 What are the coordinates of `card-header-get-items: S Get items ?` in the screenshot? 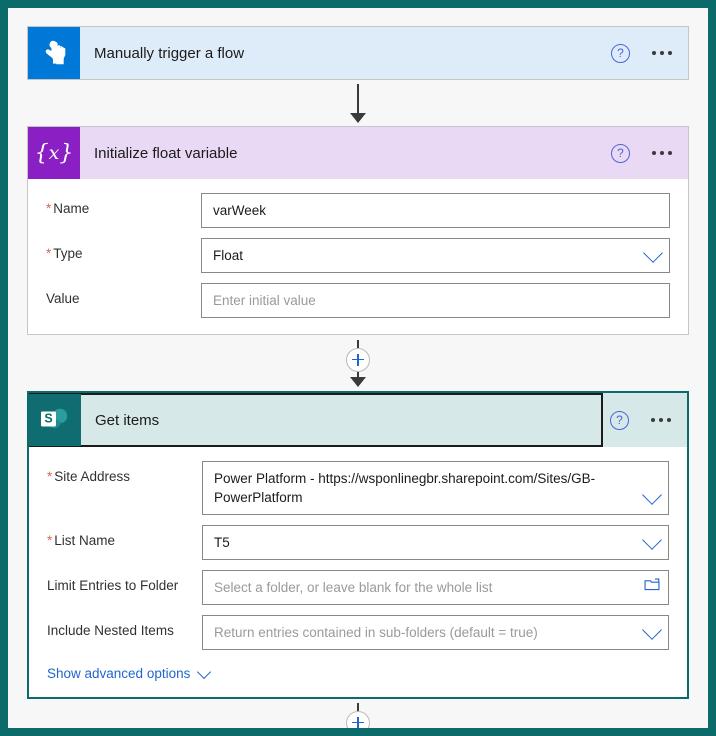 It's located at (358, 420).